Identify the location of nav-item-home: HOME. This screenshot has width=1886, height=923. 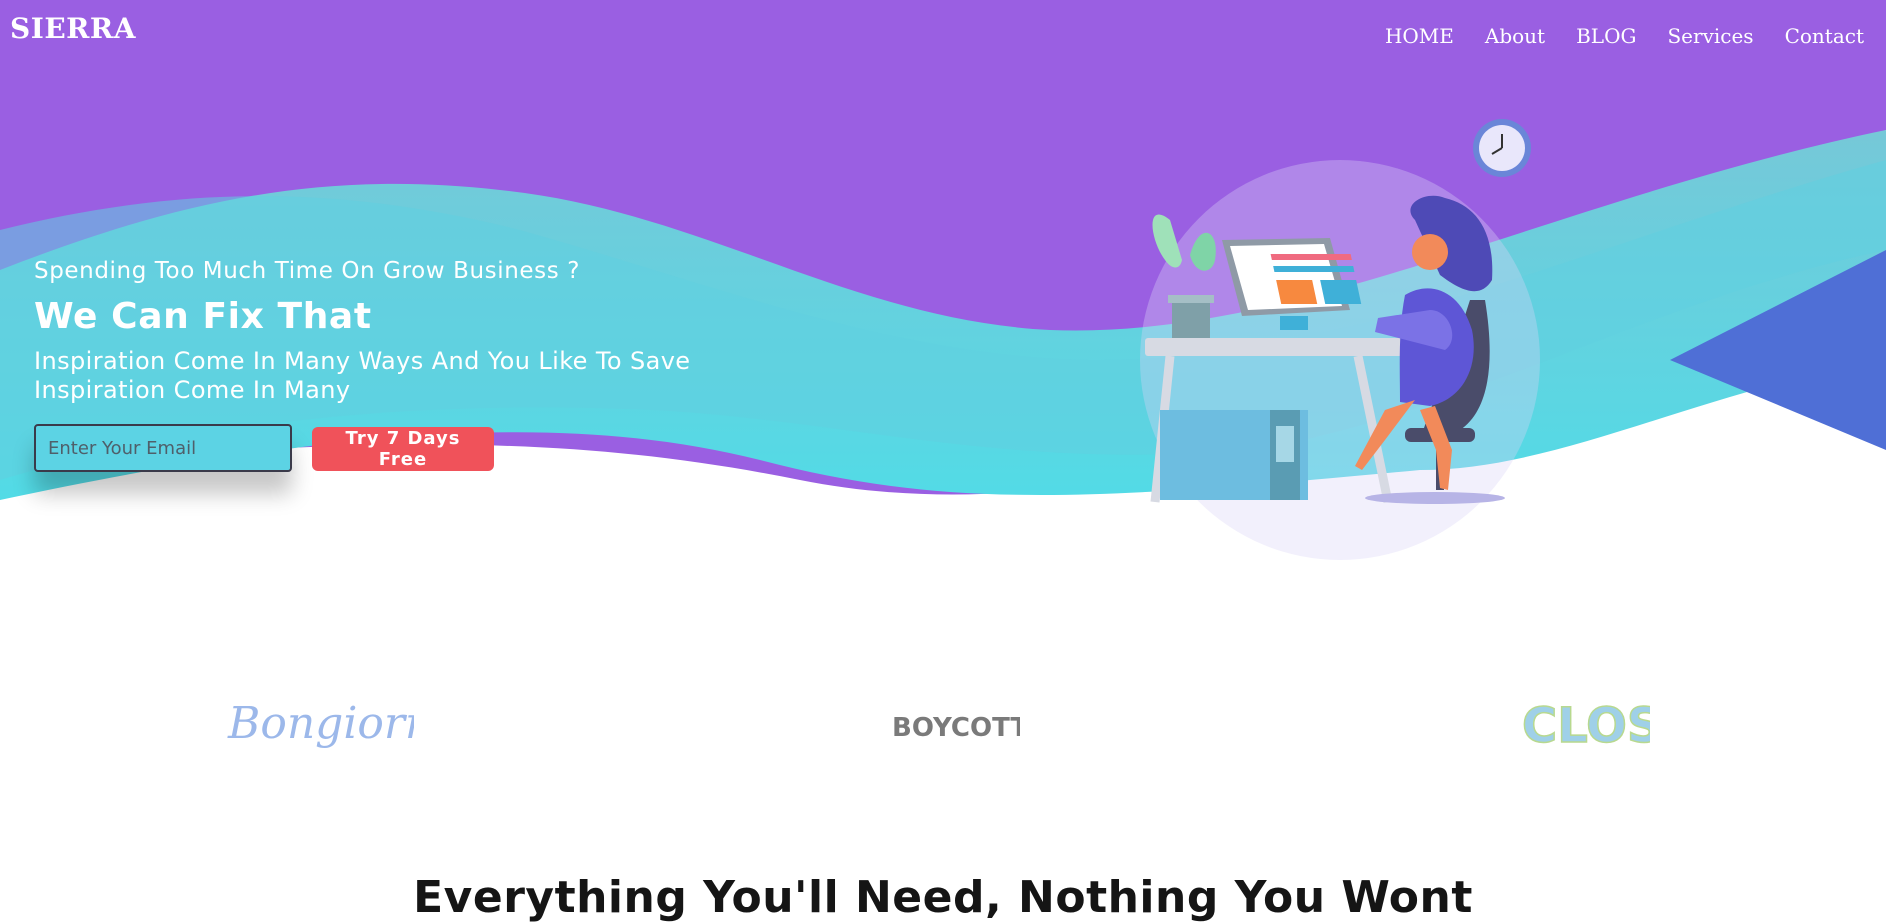
(1419, 36).